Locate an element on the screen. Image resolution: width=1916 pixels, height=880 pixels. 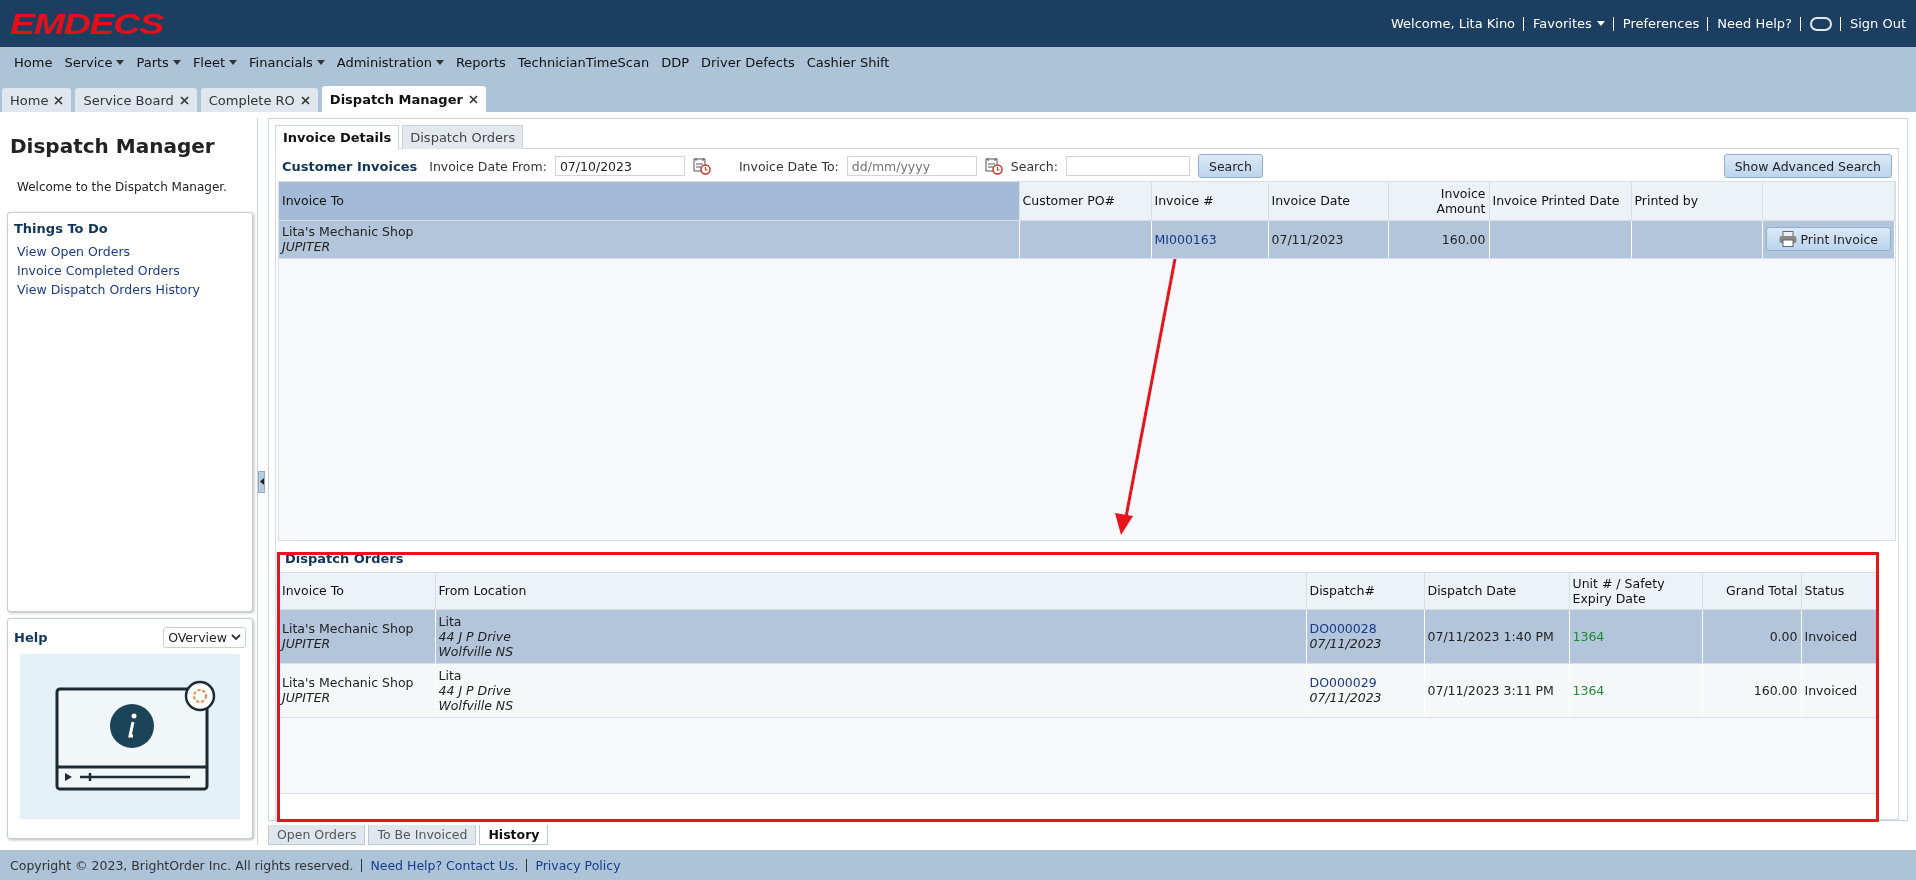
left-arrow-icon is located at coordinates (261, 481).